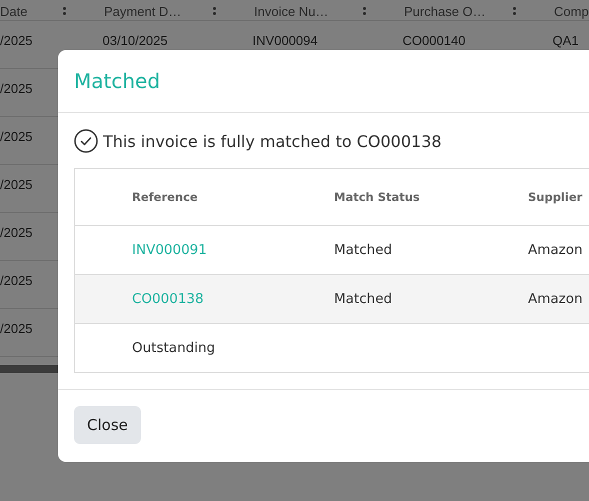 Image resolution: width=589 pixels, height=501 pixels. What do you see at coordinates (29, 369) in the screenshot?
I see `scrollbar` at bounding box center [29, 369].